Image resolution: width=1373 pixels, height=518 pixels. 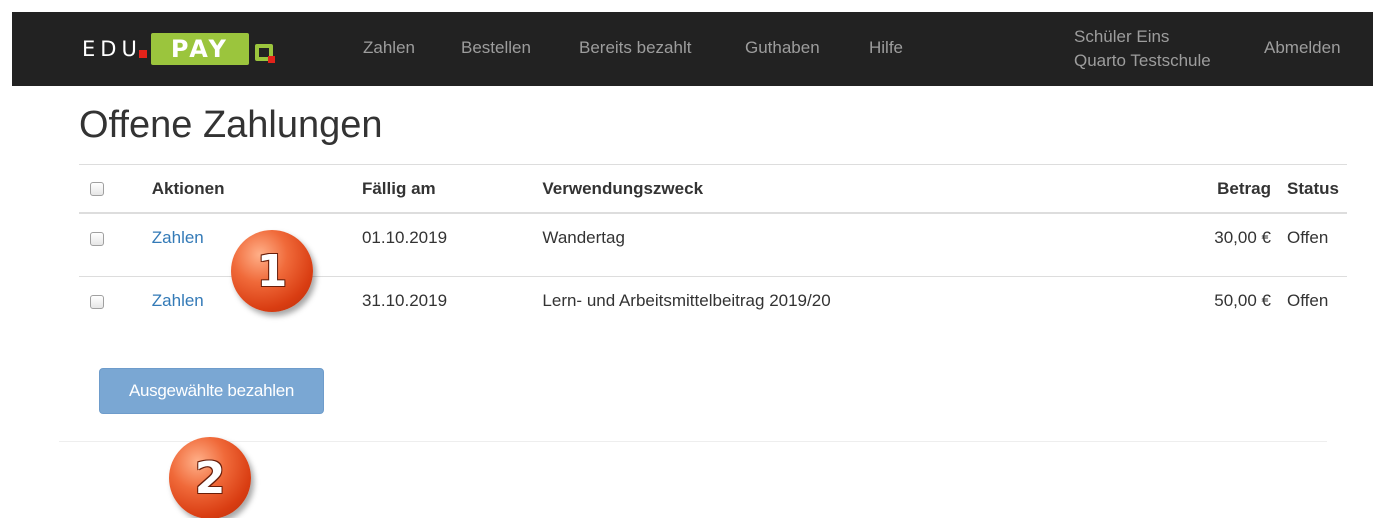 What do you see at coordinates (210, 477) in the screenshot?
I see `callout-badge-2: 2` at bounding box center [210, 477].